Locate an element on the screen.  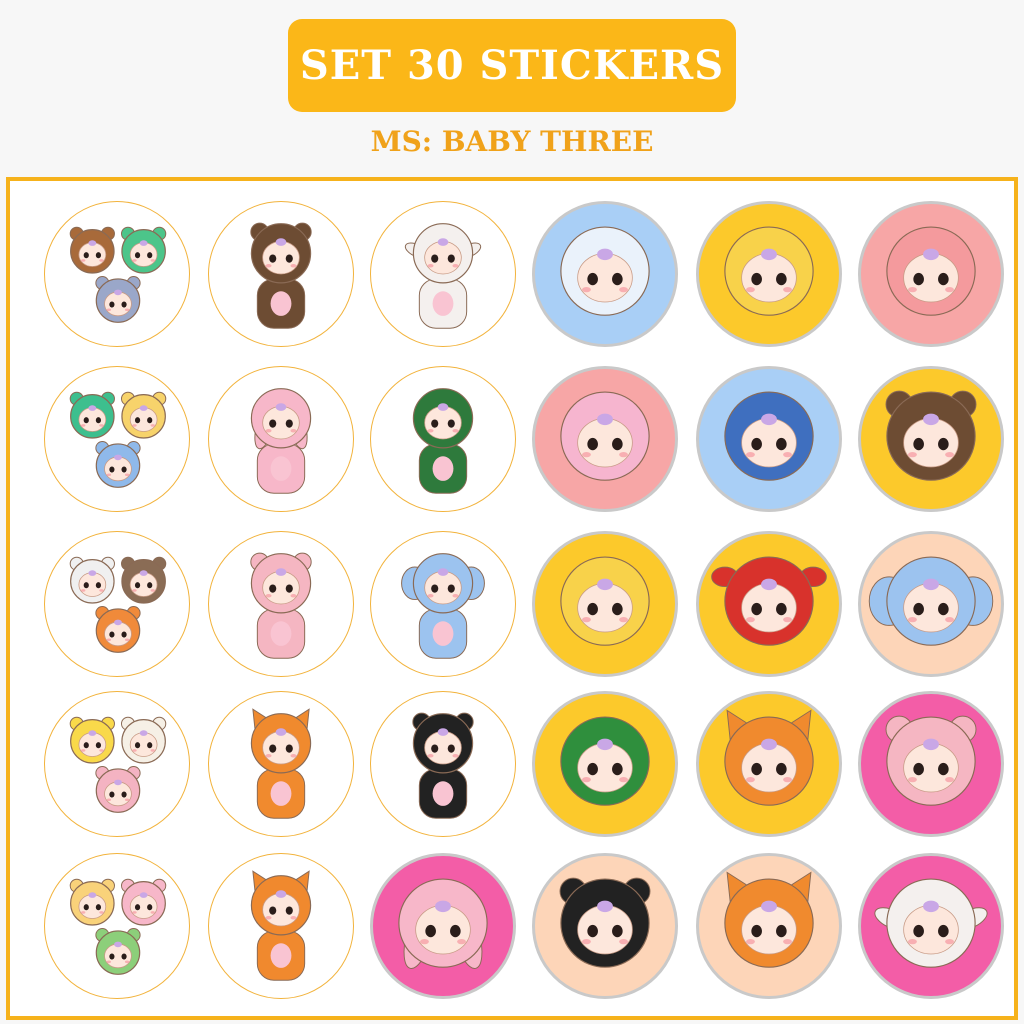
blue-shark-sticker is located at coordinates (769, 439).